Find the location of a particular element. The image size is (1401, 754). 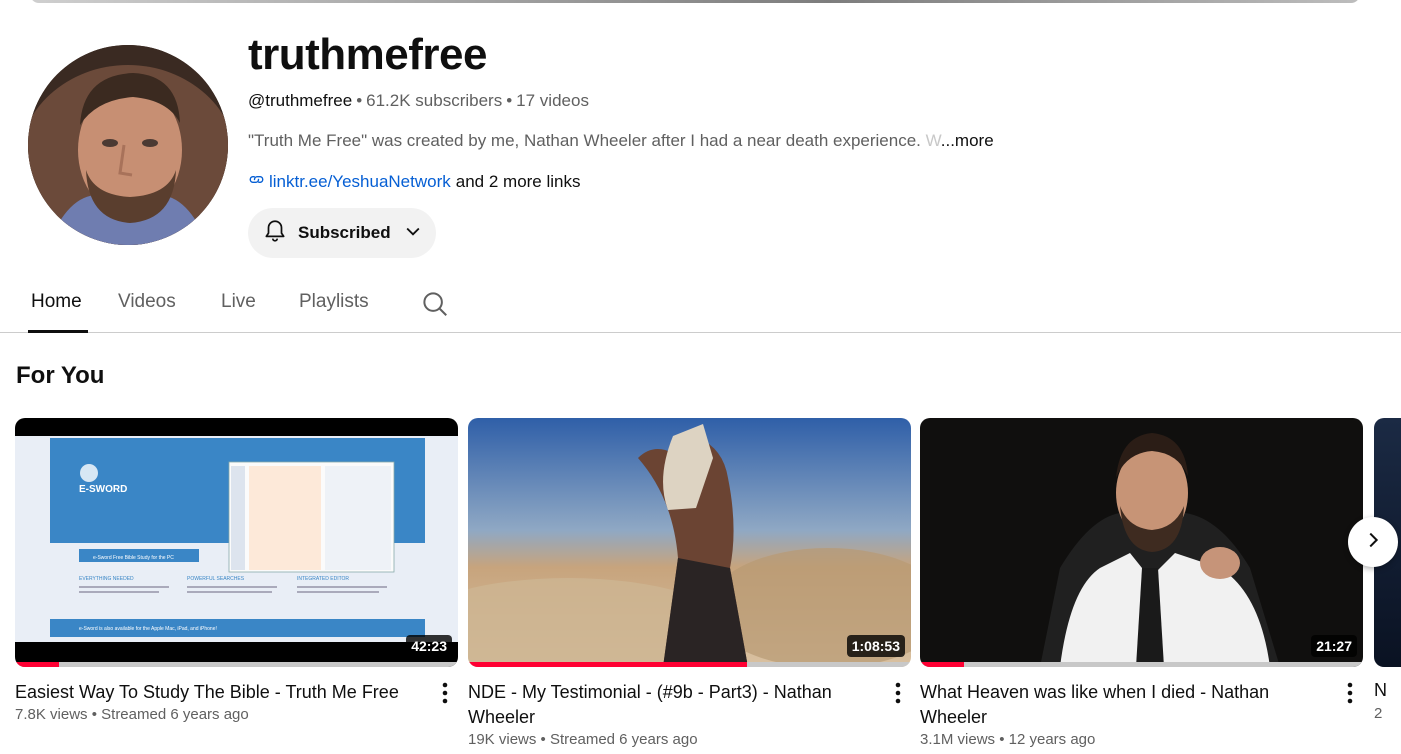

bell-icon is located at coordinates (275, 233).